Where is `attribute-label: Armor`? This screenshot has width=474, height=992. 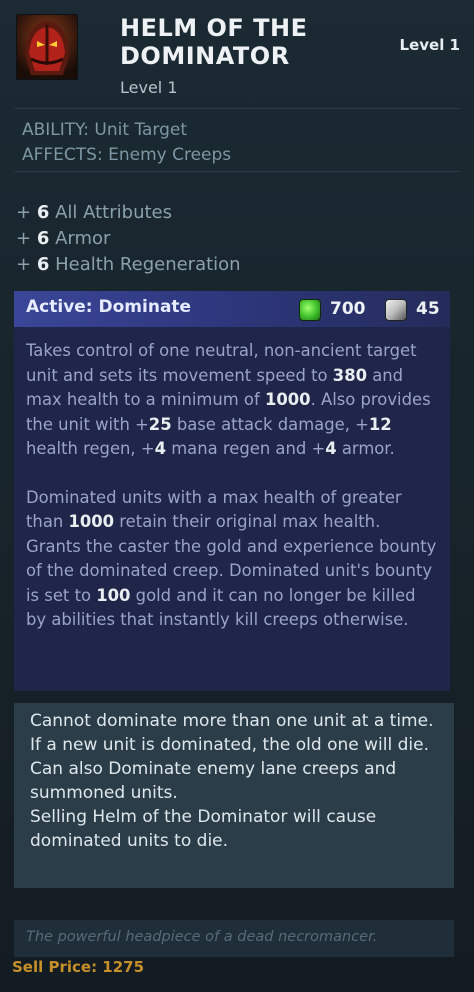
attribute-label: Armor is located at coordinates (83, 238).